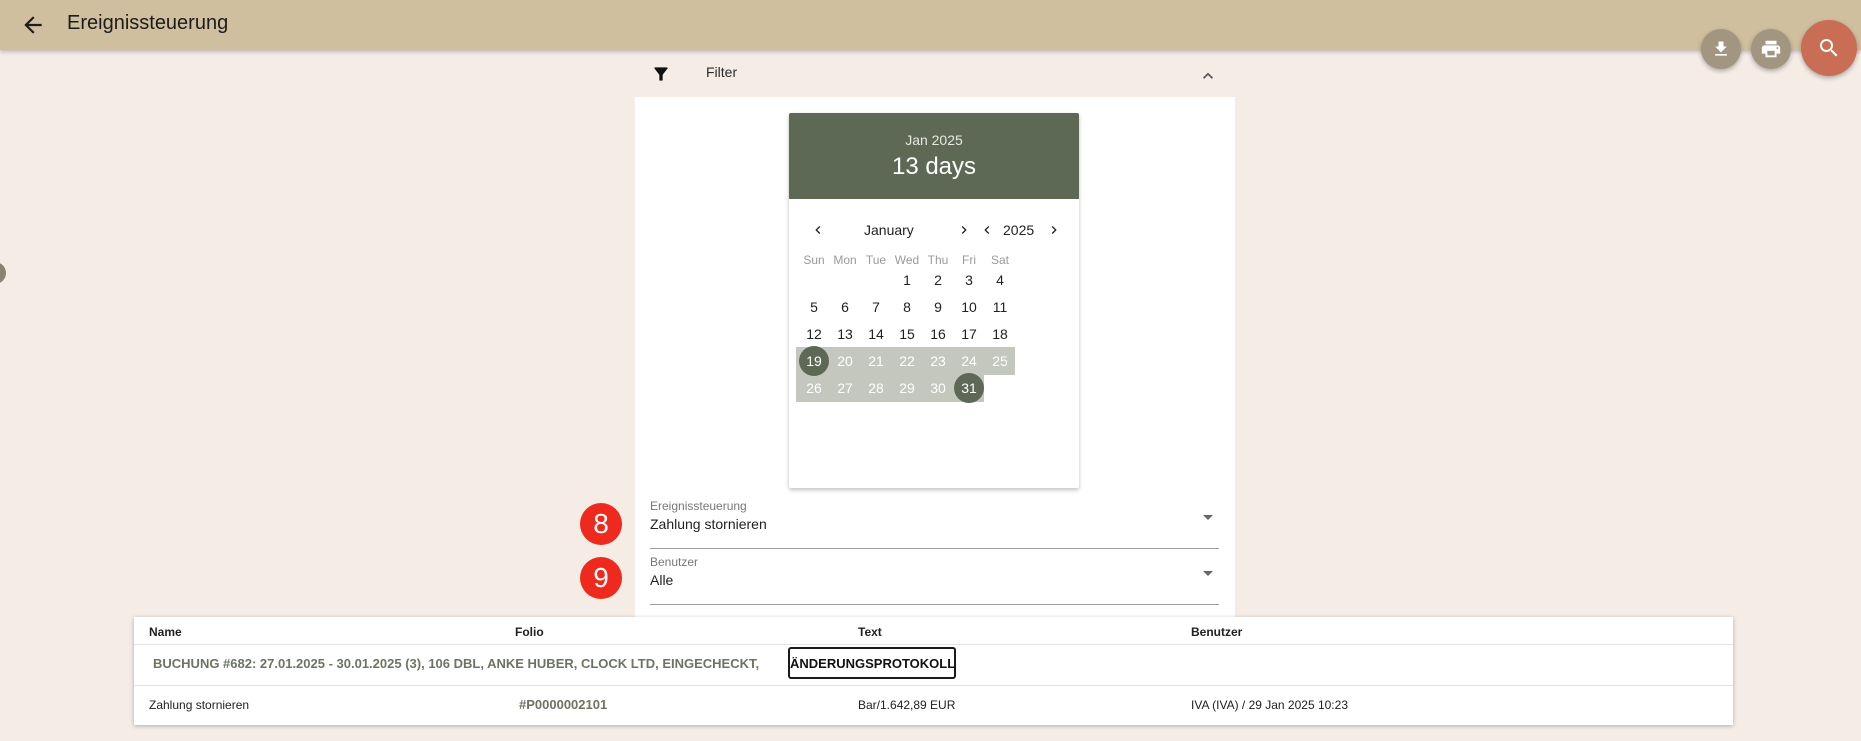 This screenshot has width=1861, height=741. What do you see at coordinates (1000, 280) in the screenshot?
I see `day-cell-4: 4` at bounding box center [1000, 280].